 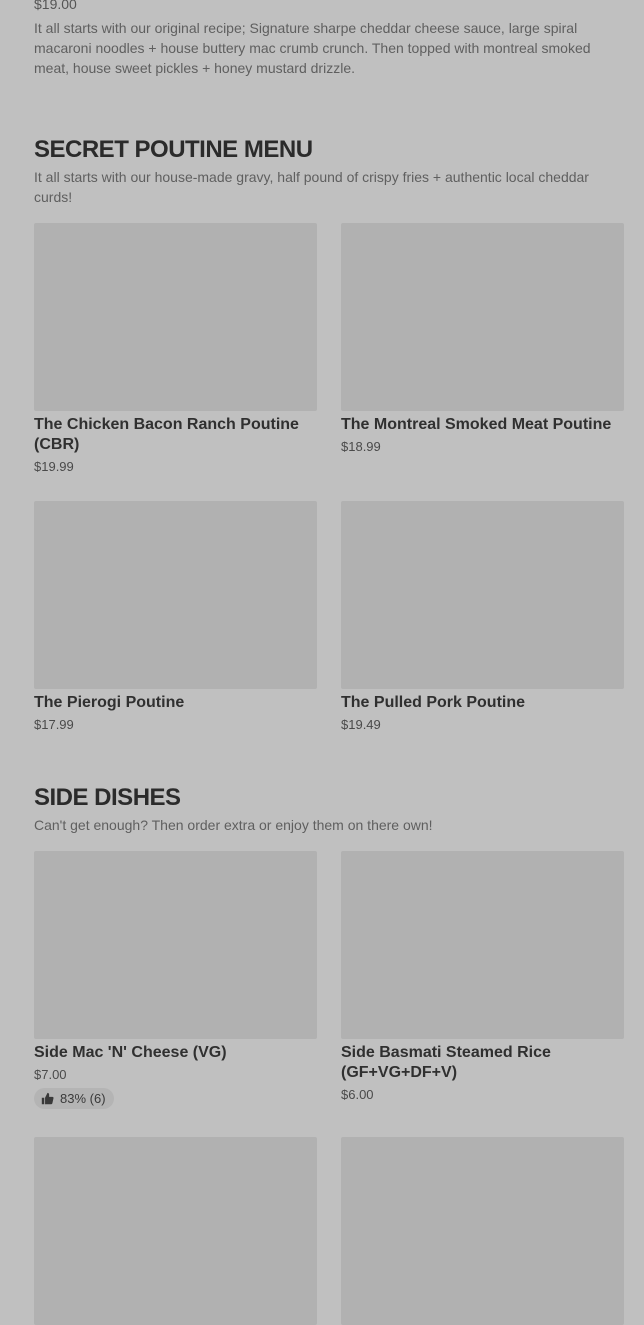 I want to click on menu-item-card: The Pierogi Poutine $17.99, so click(x=175, y=616).